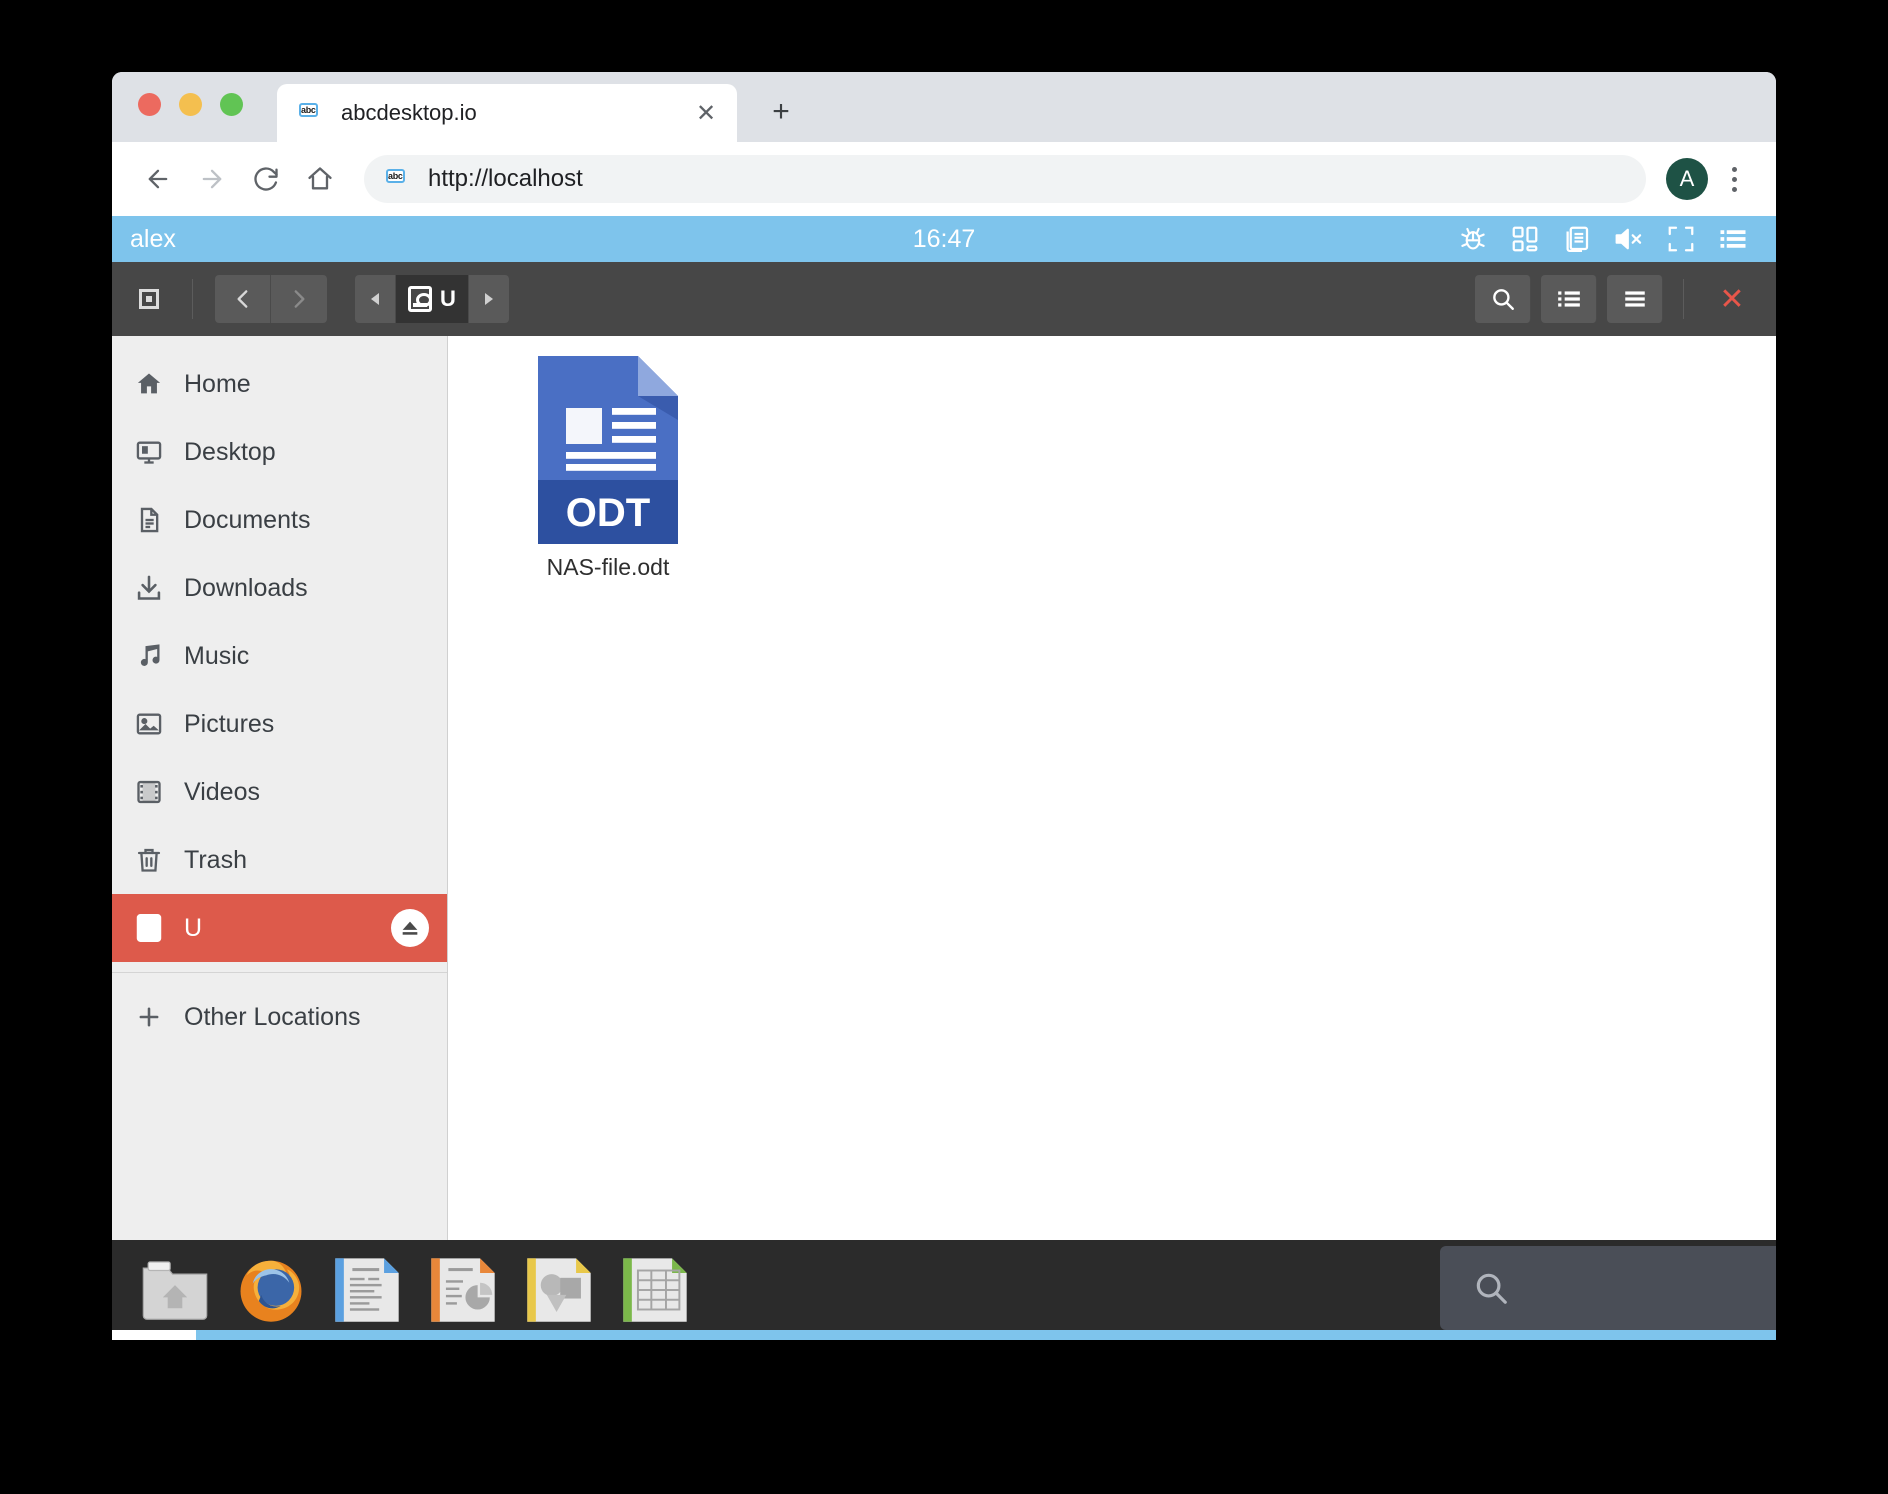  I want to click on window-traffic-lights, so click(190, 107).